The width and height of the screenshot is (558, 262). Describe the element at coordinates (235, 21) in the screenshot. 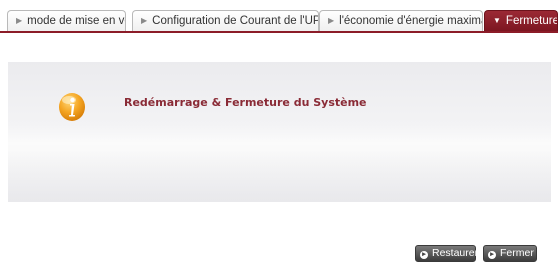

I see `tab-label: Configuration de Courant de l'UPS` at that location.